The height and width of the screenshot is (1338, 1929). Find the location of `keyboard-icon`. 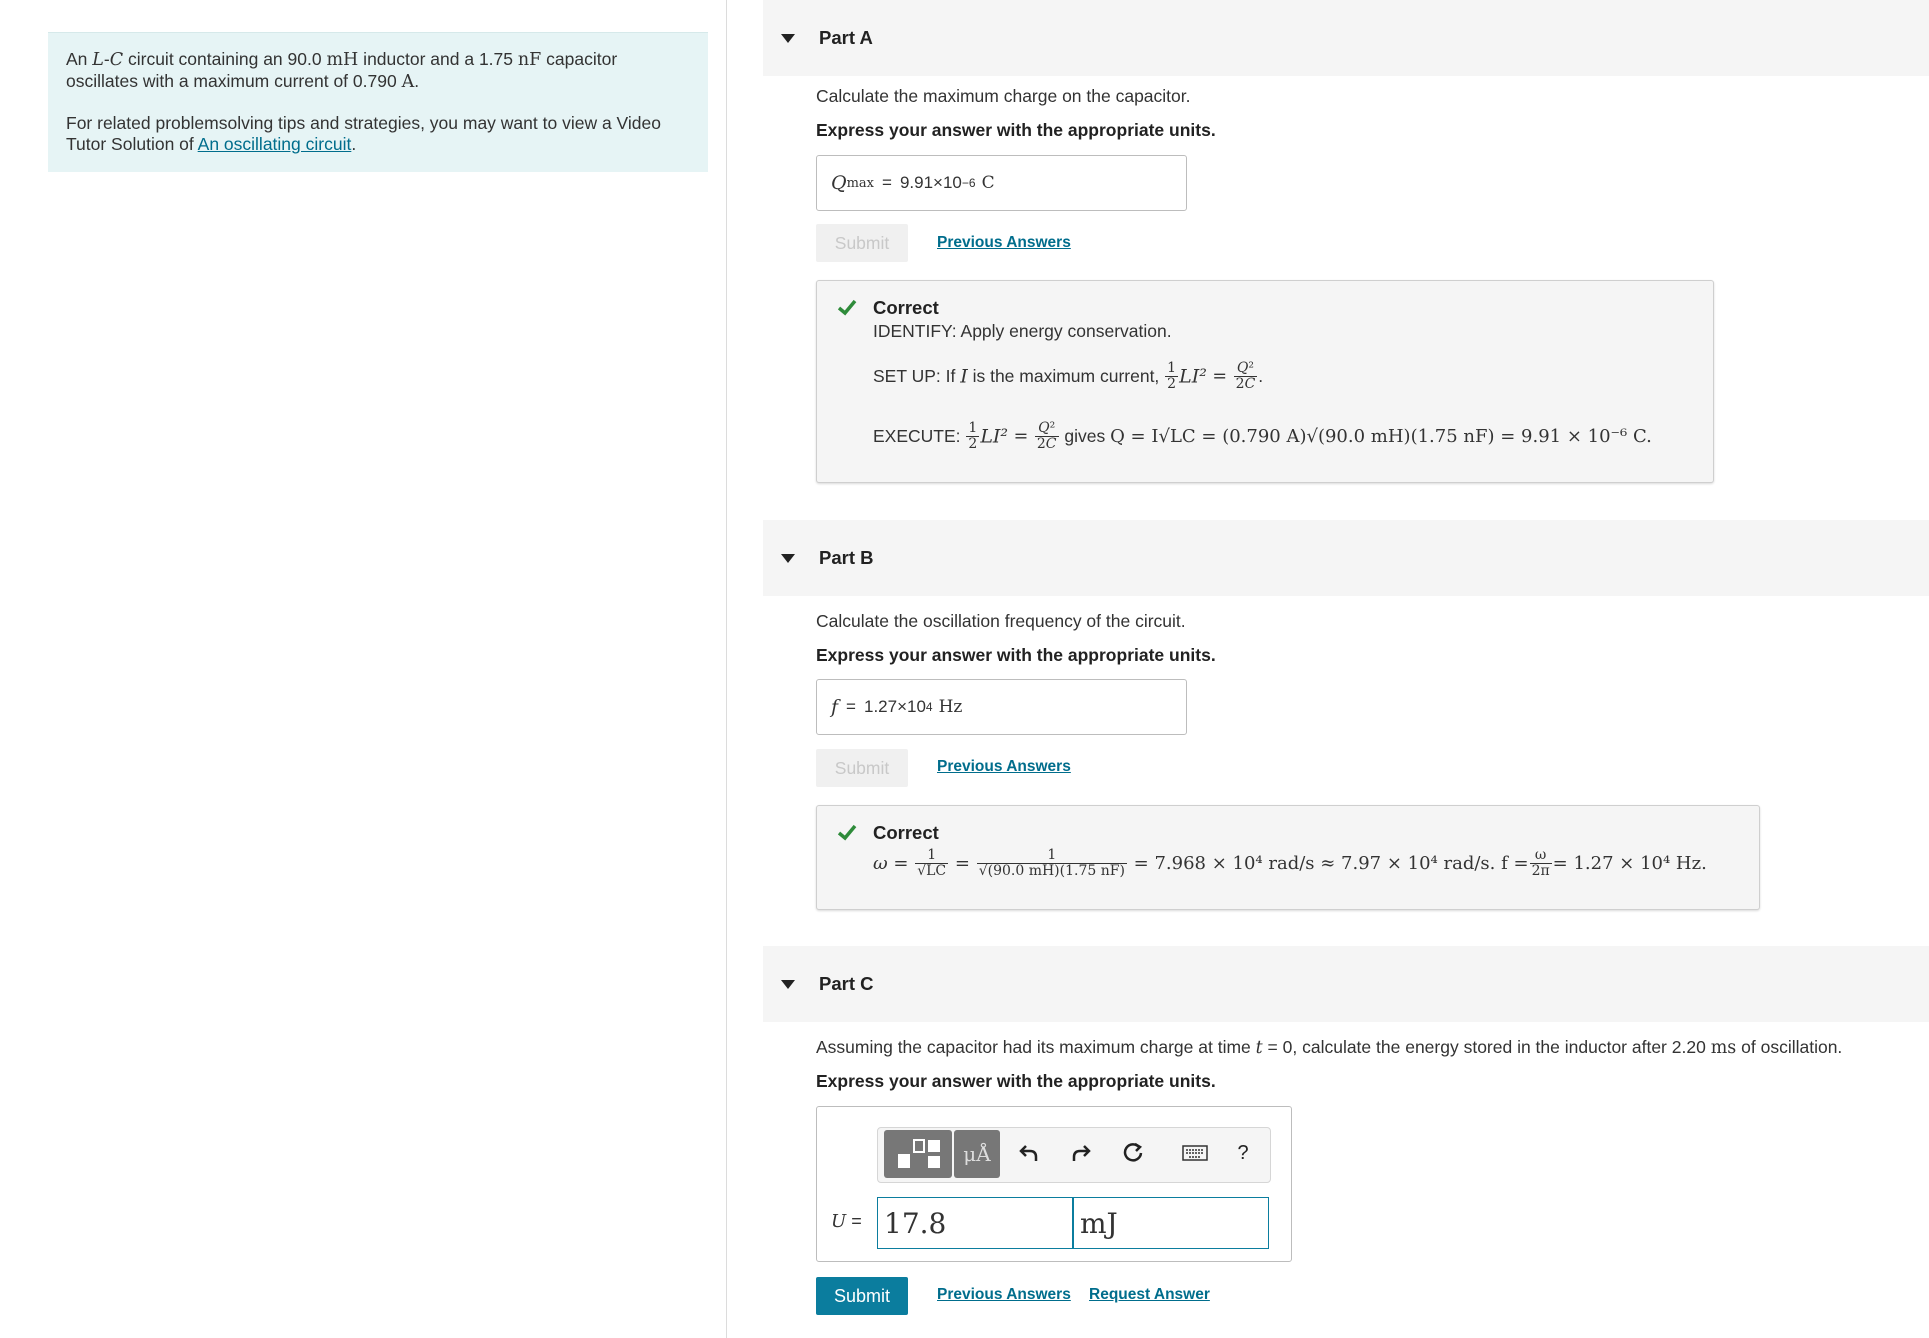

keyboard-icon is located at coordinates (1195, 1153).